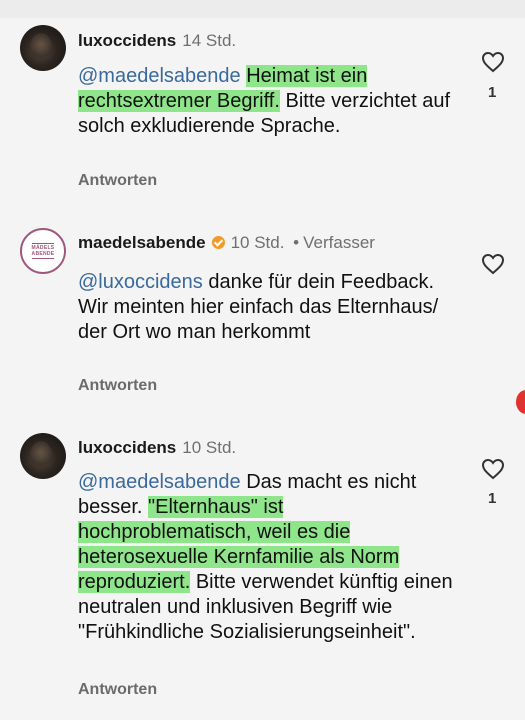 This screenshot has width=525, height=720. Describe the element at coordinates (262, 9) in the screenshot. I see `top-bar` at that location.